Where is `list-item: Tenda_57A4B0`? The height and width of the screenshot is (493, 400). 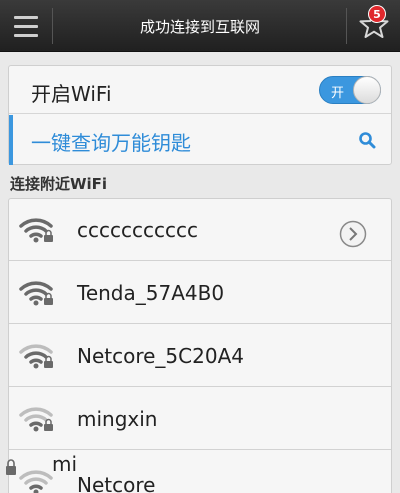 list-item: Tenda_57A4B0 is located at coordinates (200, 293).